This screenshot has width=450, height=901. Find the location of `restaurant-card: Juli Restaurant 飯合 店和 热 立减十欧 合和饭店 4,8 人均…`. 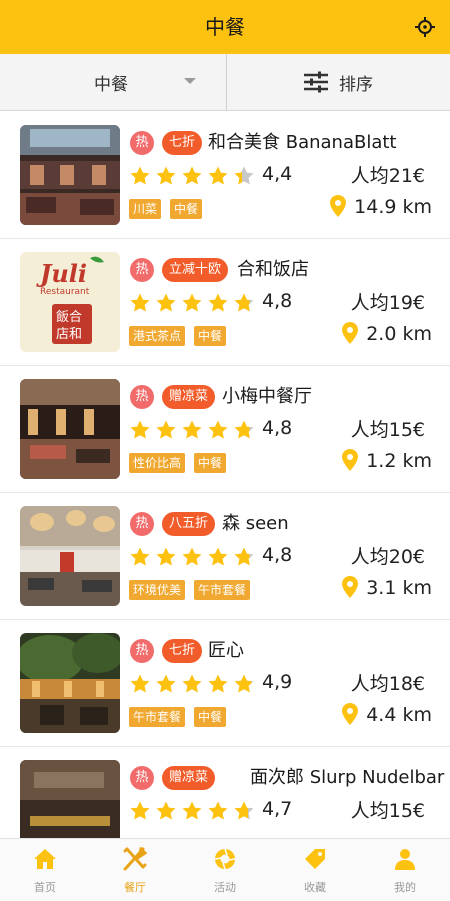

restaurant-card: Juli Restaurant 飯合 店和 热 立减十欧 合和饭店 4,8 人均… is located at coordinates (225, 302).